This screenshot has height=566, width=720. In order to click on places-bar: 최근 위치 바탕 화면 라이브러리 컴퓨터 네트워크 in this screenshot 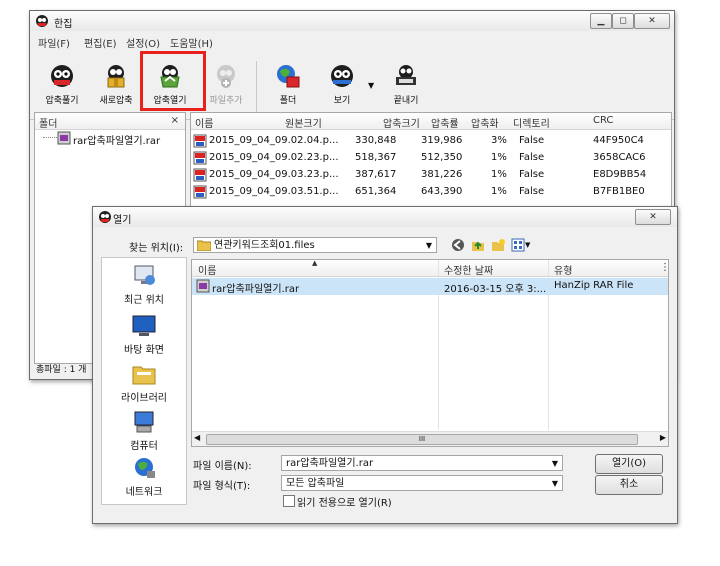, I will do `click(144, 381)`.